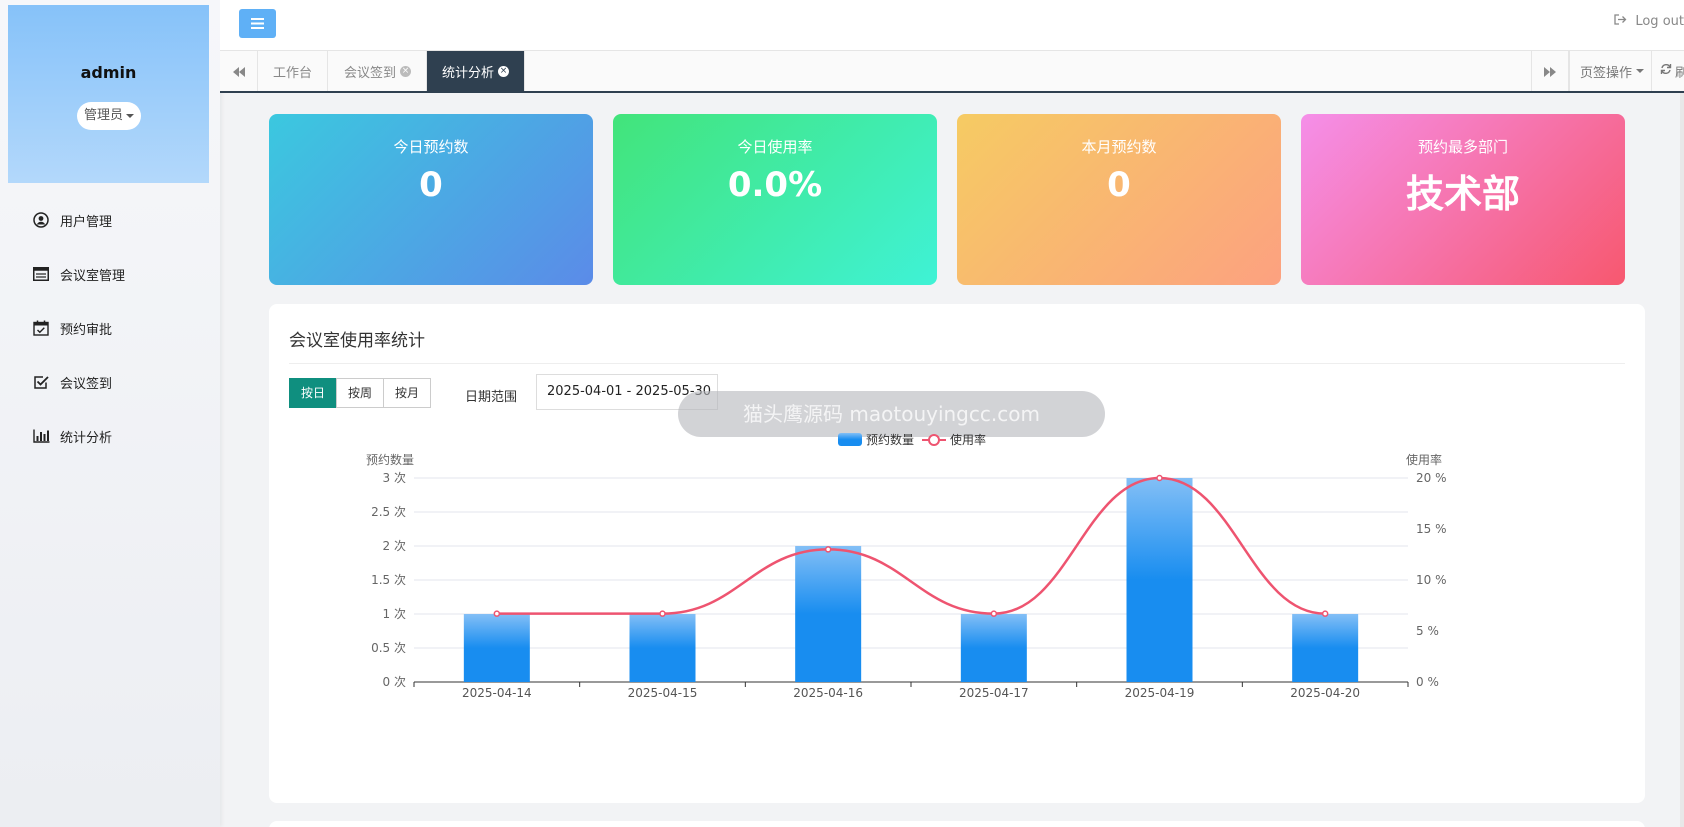 The image size is (1684, 827). I want to click on top-header: Log out, so click(952, 25).